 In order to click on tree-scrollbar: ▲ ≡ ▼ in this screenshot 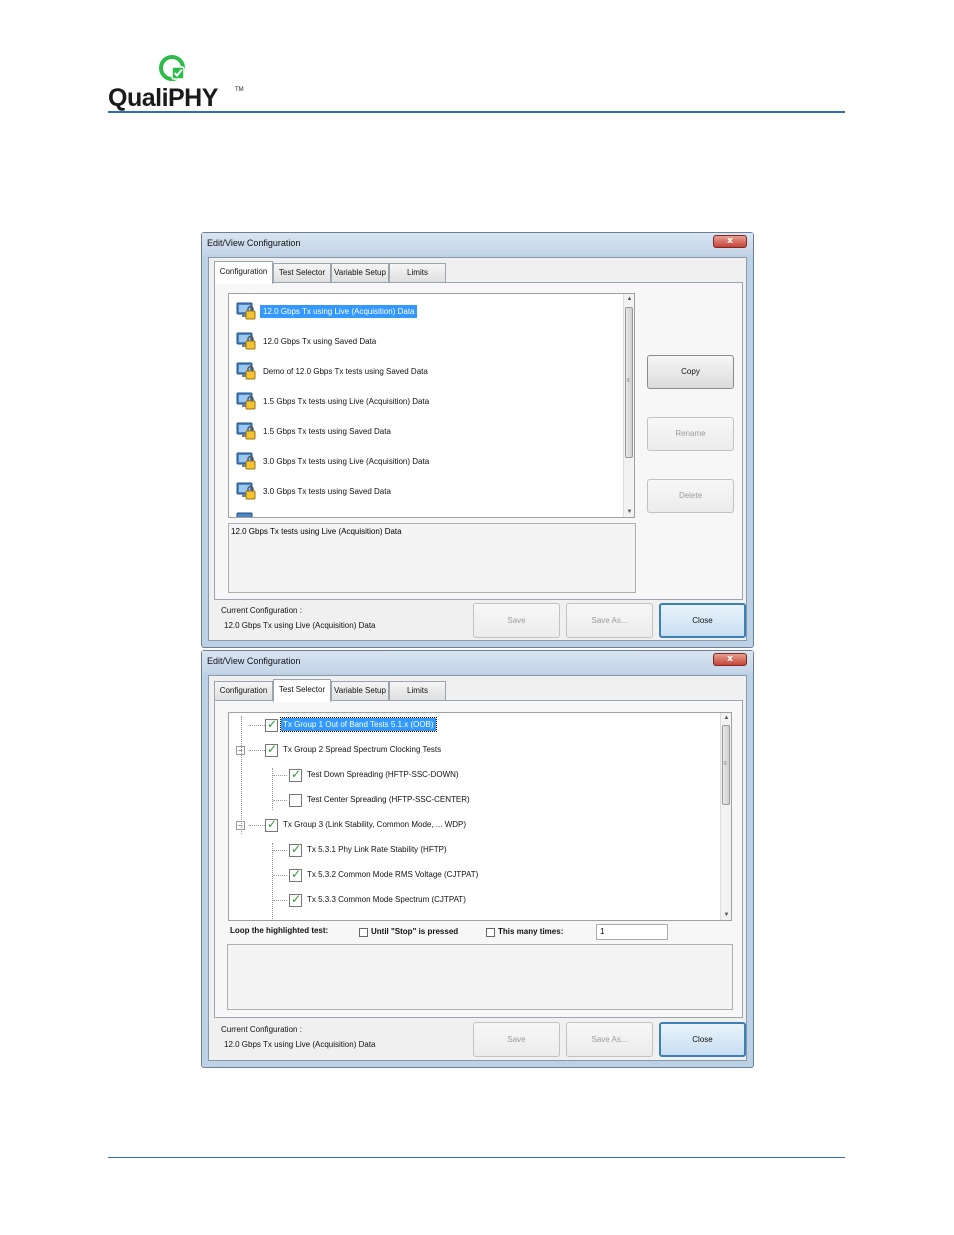, I will do `click(725, 816)`.